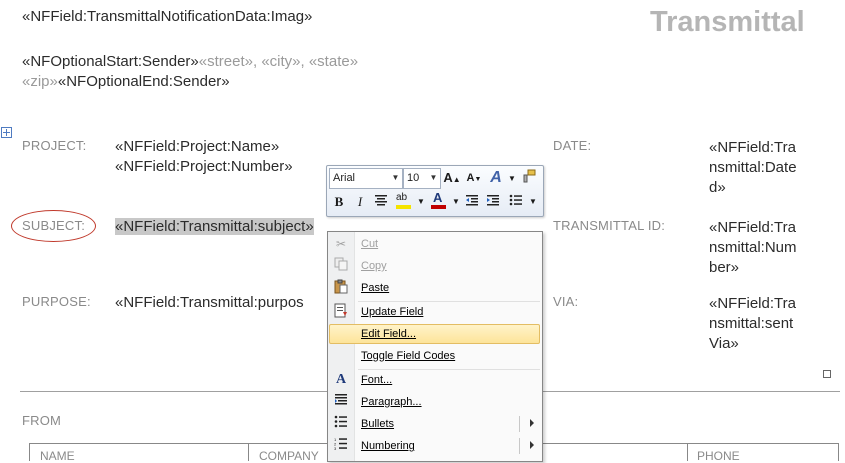  I want to click on menu-item-toggle-field-codes: Toggle Field Codes, so click(434, 356).